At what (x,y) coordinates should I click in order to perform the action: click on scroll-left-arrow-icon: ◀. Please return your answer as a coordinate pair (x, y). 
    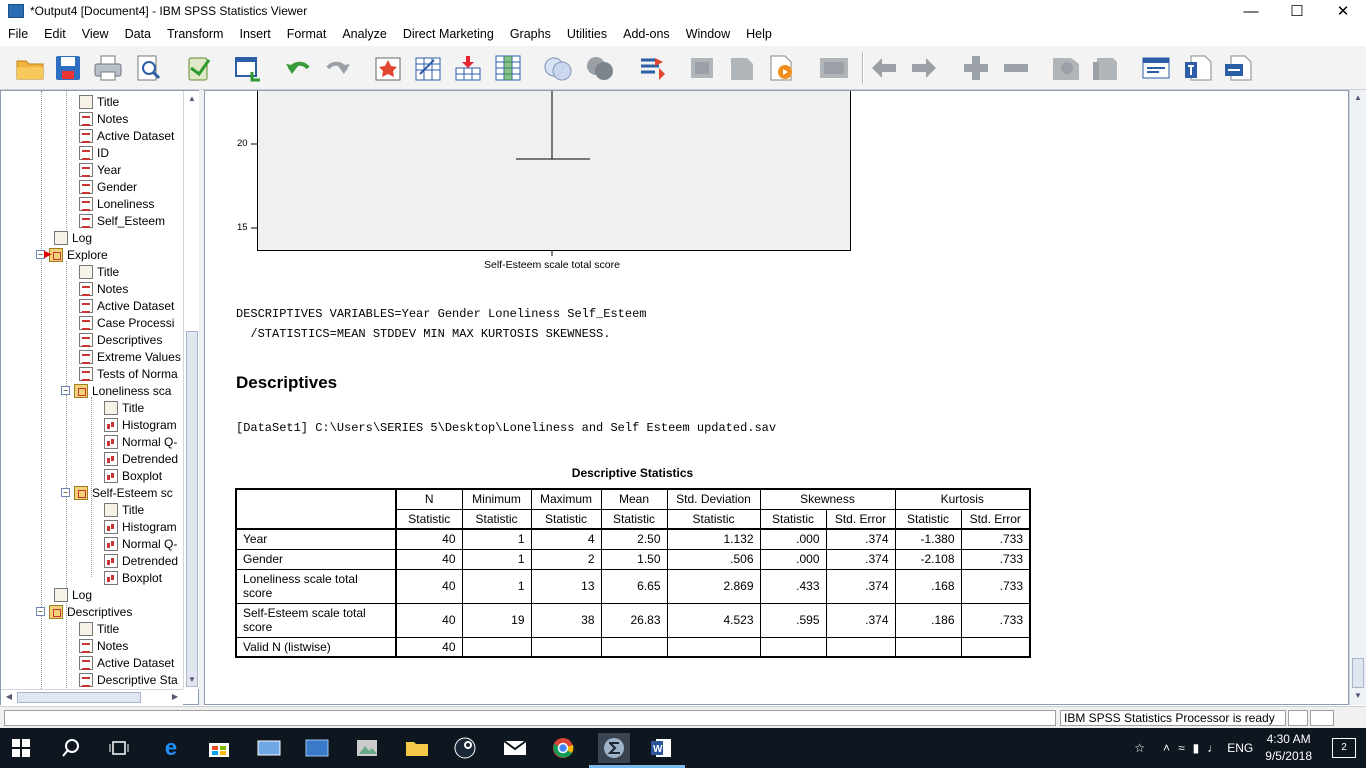
    Looking at the image, I should click on (9, 697).